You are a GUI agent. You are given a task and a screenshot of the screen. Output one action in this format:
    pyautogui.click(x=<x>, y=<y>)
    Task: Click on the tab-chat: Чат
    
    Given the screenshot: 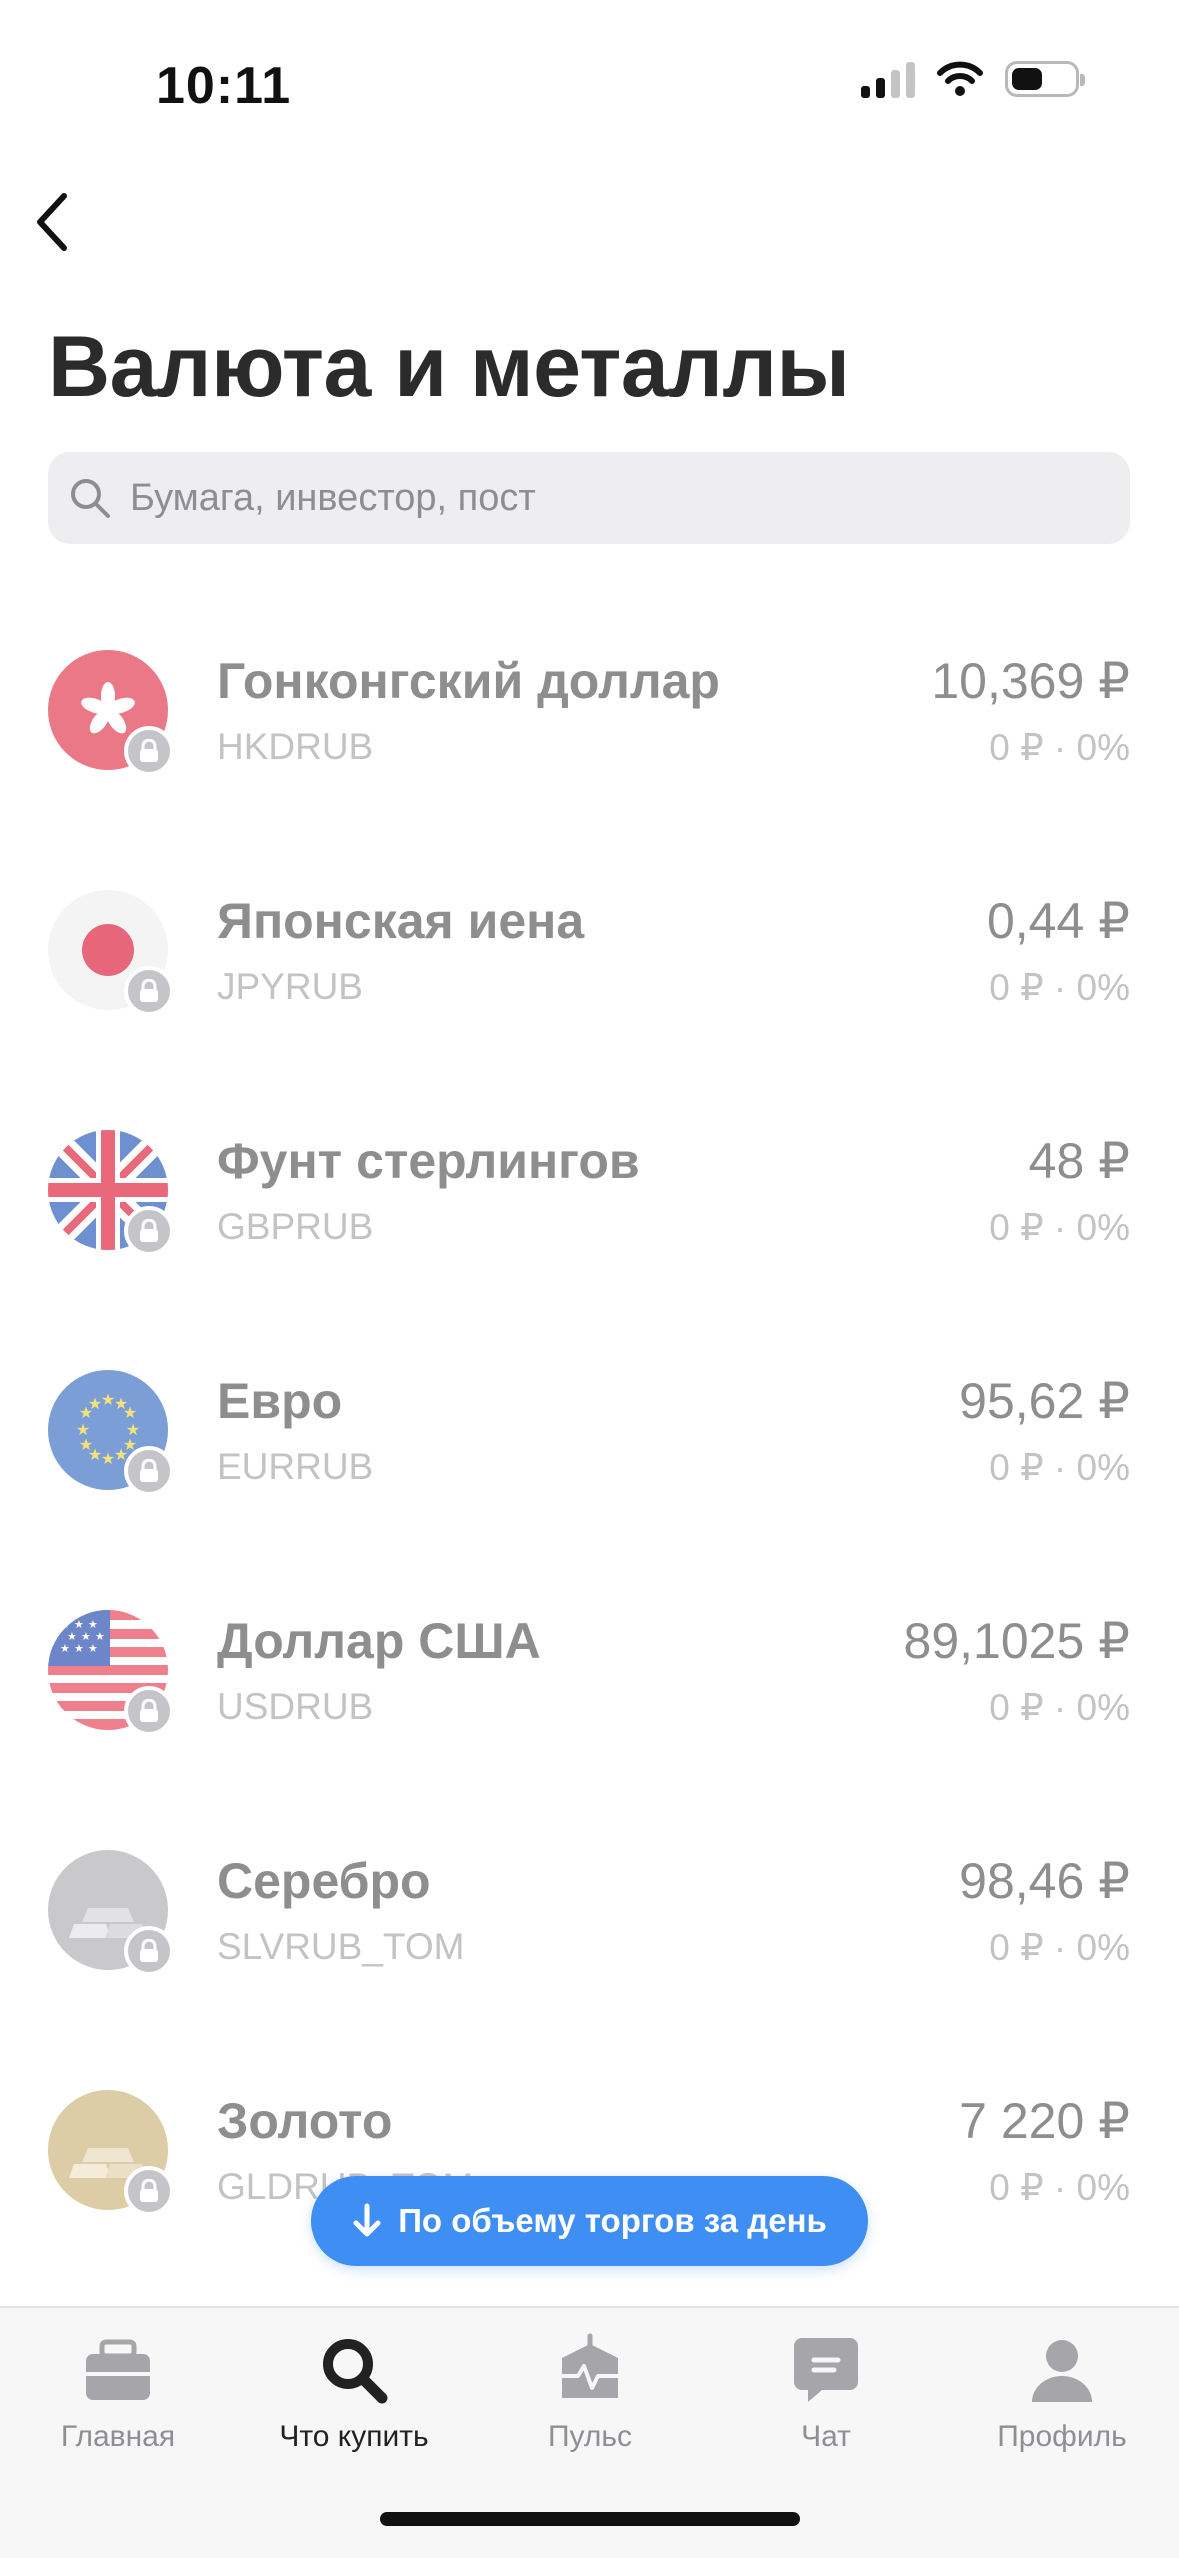 What is the action you would take?
    pyautogui.click(x=826, y=2383)
    